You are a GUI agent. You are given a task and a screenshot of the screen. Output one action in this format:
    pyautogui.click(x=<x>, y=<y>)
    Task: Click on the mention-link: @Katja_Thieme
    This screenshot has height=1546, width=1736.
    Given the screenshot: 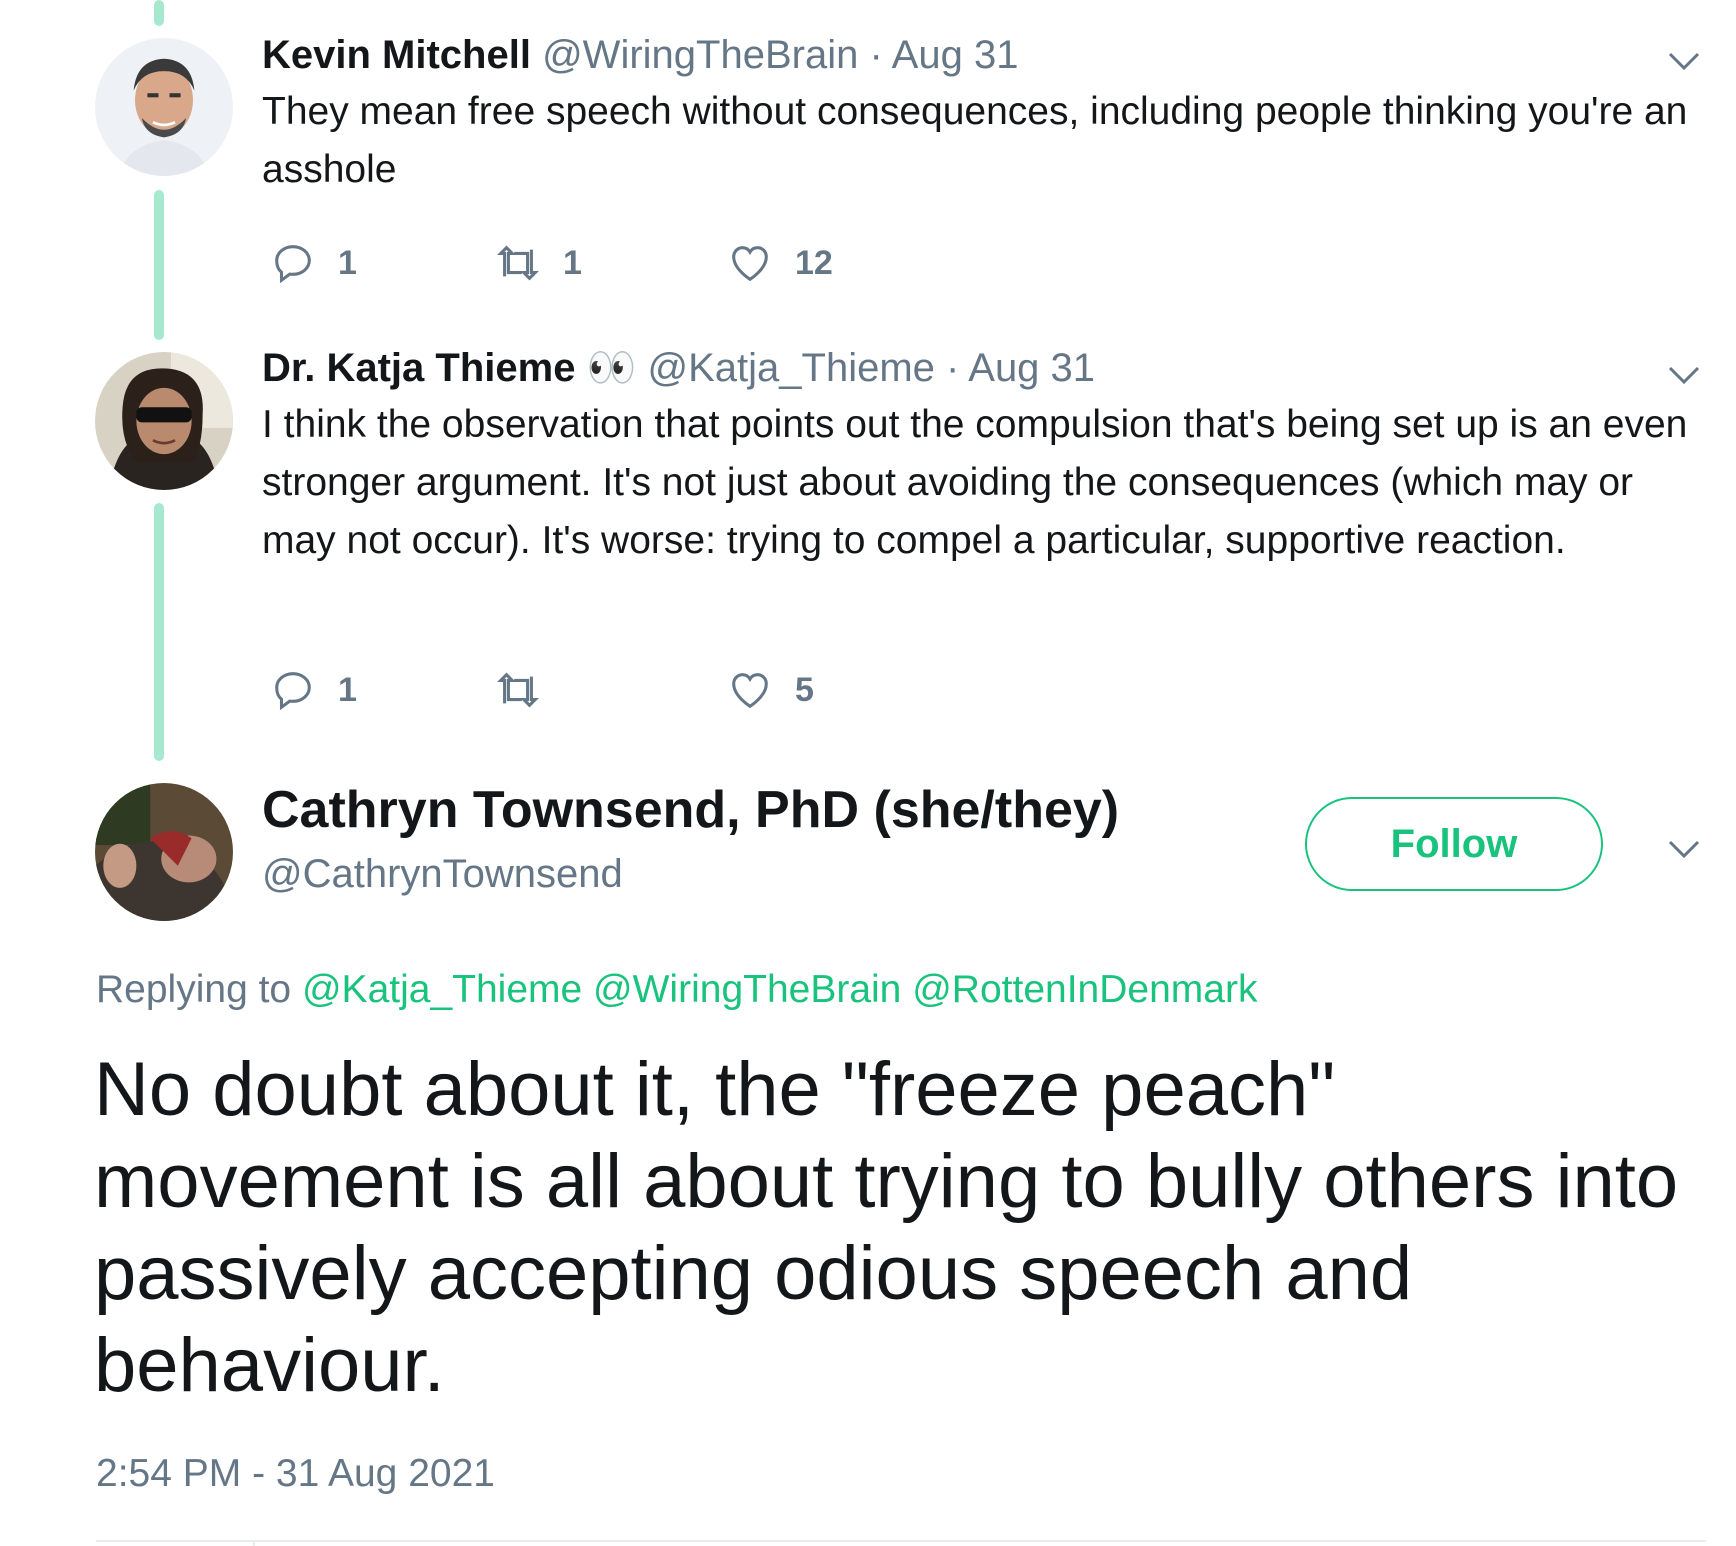 What is the action you would take?
    pyautogui.click(x=442, y=989)
    